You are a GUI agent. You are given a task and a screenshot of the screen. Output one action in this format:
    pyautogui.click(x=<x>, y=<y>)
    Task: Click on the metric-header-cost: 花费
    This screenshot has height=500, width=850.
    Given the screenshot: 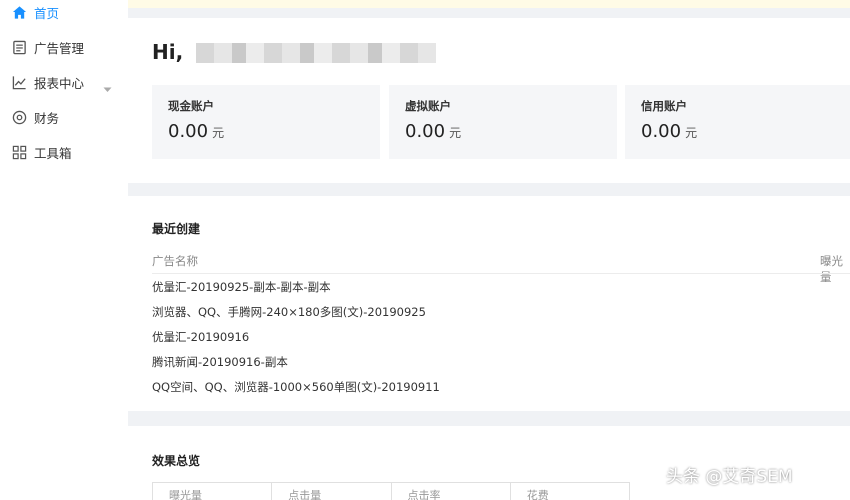 What is the action you would take?
    pyautogui.click(x=537, y=494)
    